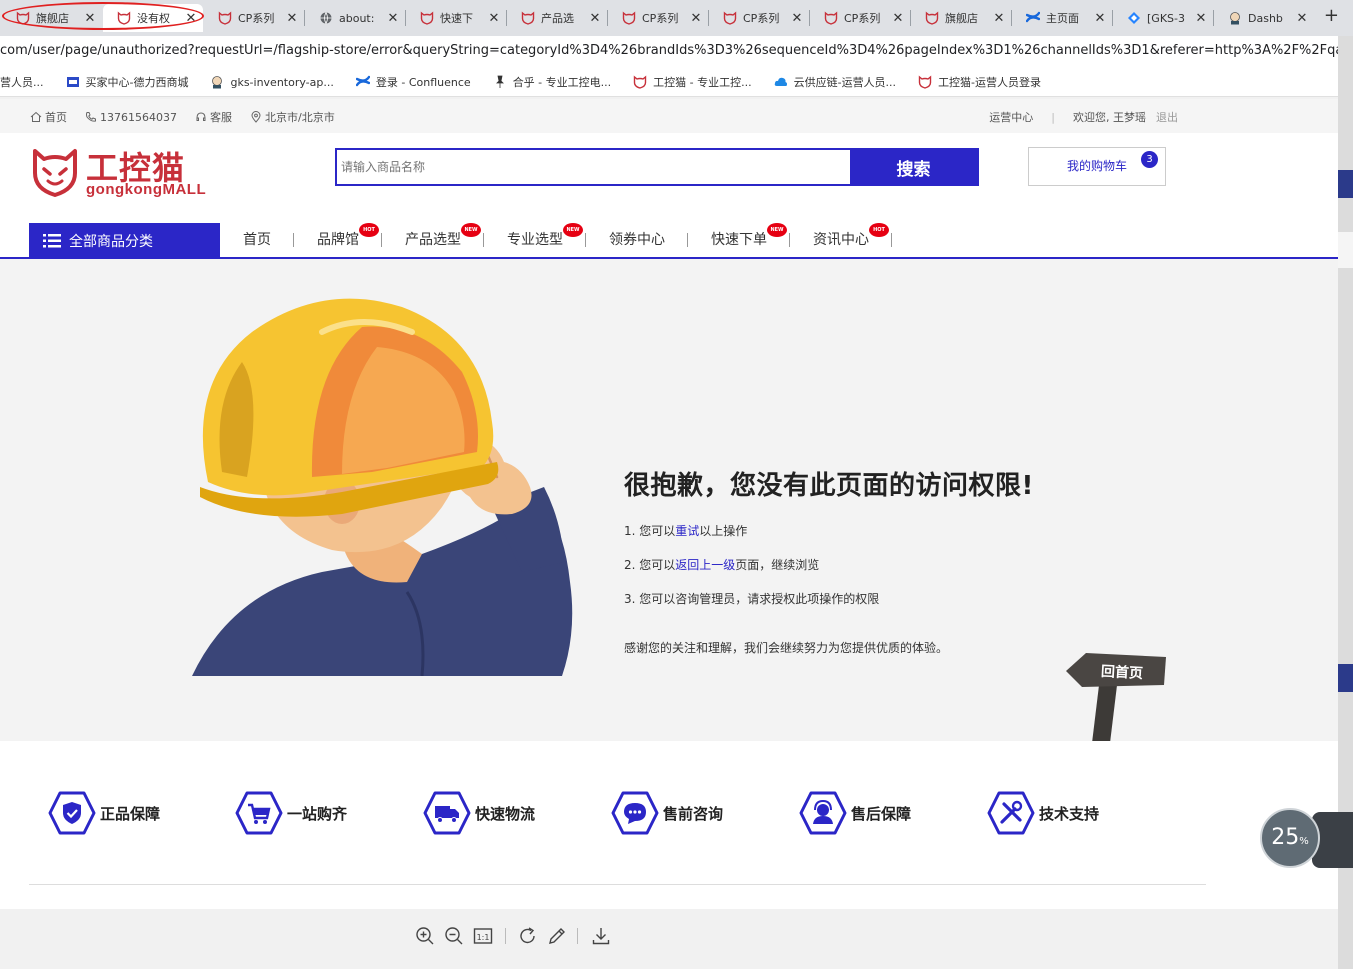 This screenshot has height=969, width=1353. What do you see at coordinates (355, 18) in the screenshot?
I see `browser-tab: about: ✕` at bounding box center [355, 18].